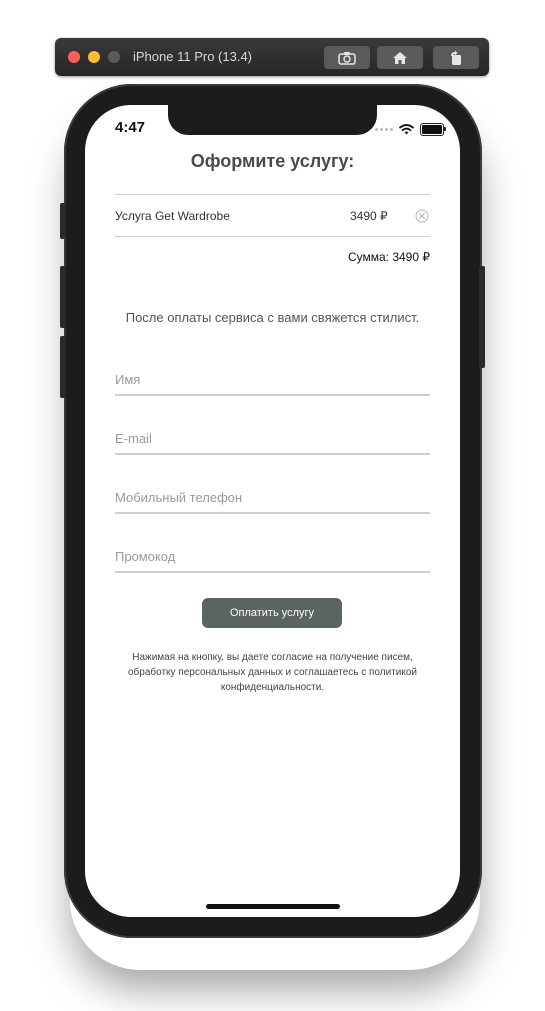 The image size is (545, 1011). I want to click on divider-top, so click(272, 194).